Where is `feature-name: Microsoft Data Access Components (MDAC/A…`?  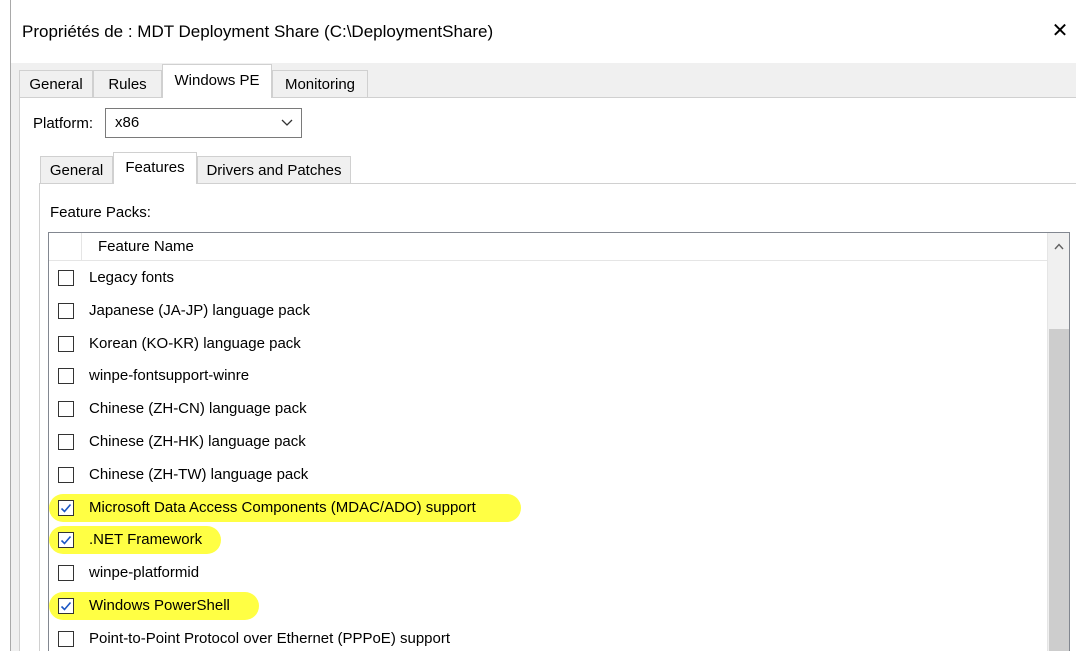
feature-name: Microsoft Data Access Components (MDAC/A… is located at coordinates (282, 507).